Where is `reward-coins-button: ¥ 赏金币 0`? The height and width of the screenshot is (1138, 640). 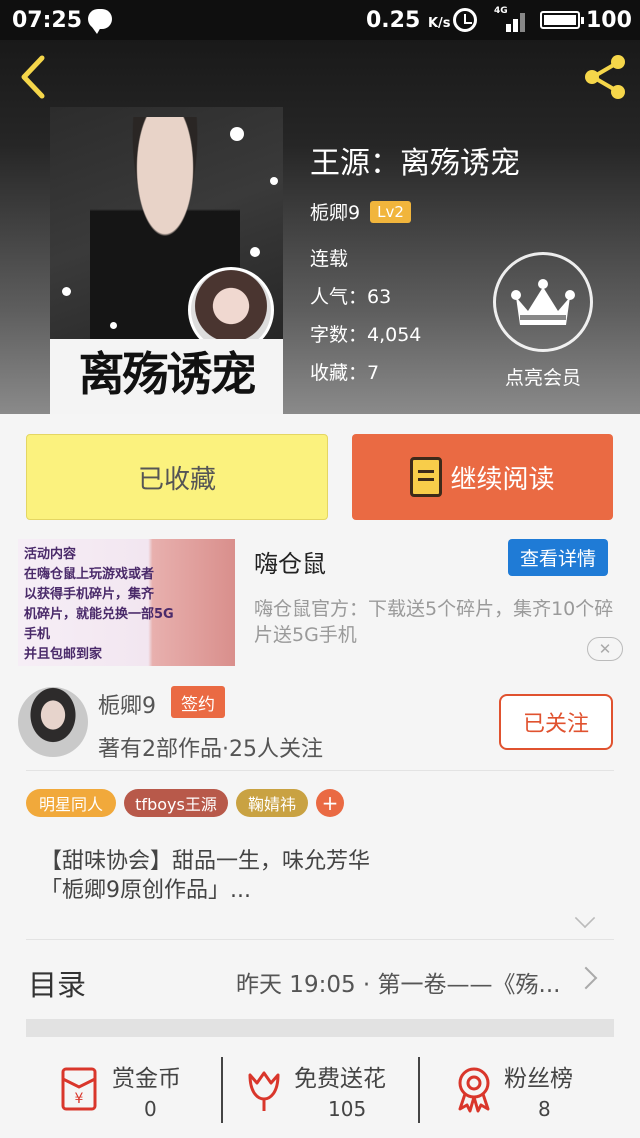
reward-coins-button: ¥ 赏金币 0 is located at coordinates (135, 1090).